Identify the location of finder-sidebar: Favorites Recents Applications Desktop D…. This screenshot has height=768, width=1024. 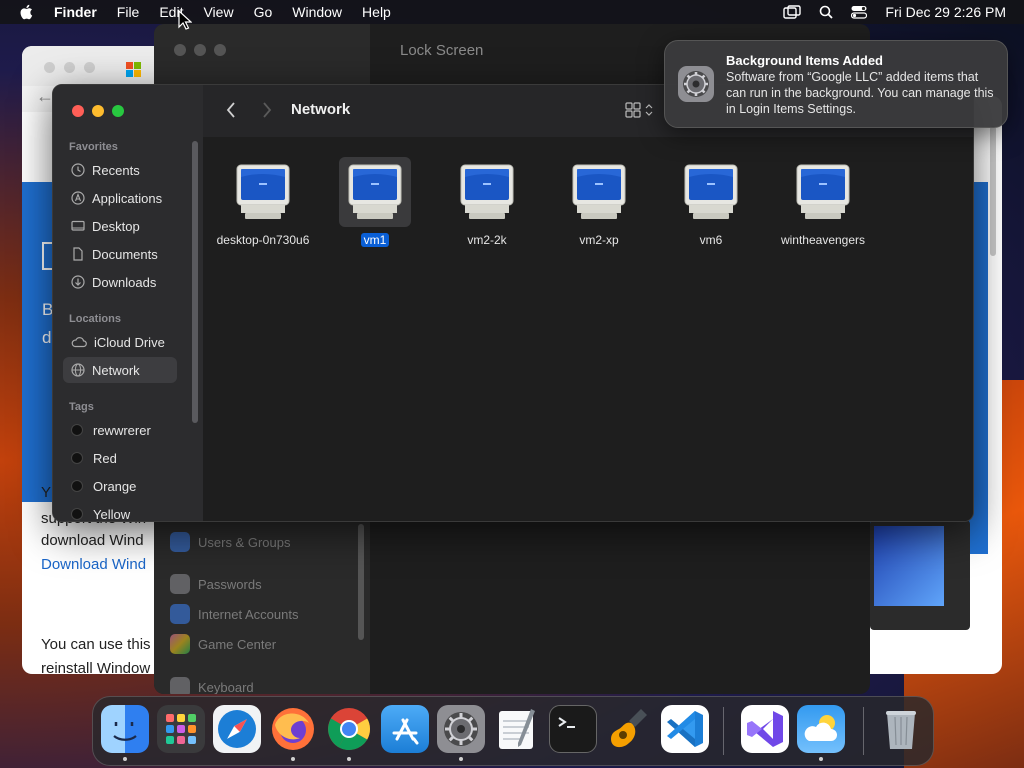
(128, 303).